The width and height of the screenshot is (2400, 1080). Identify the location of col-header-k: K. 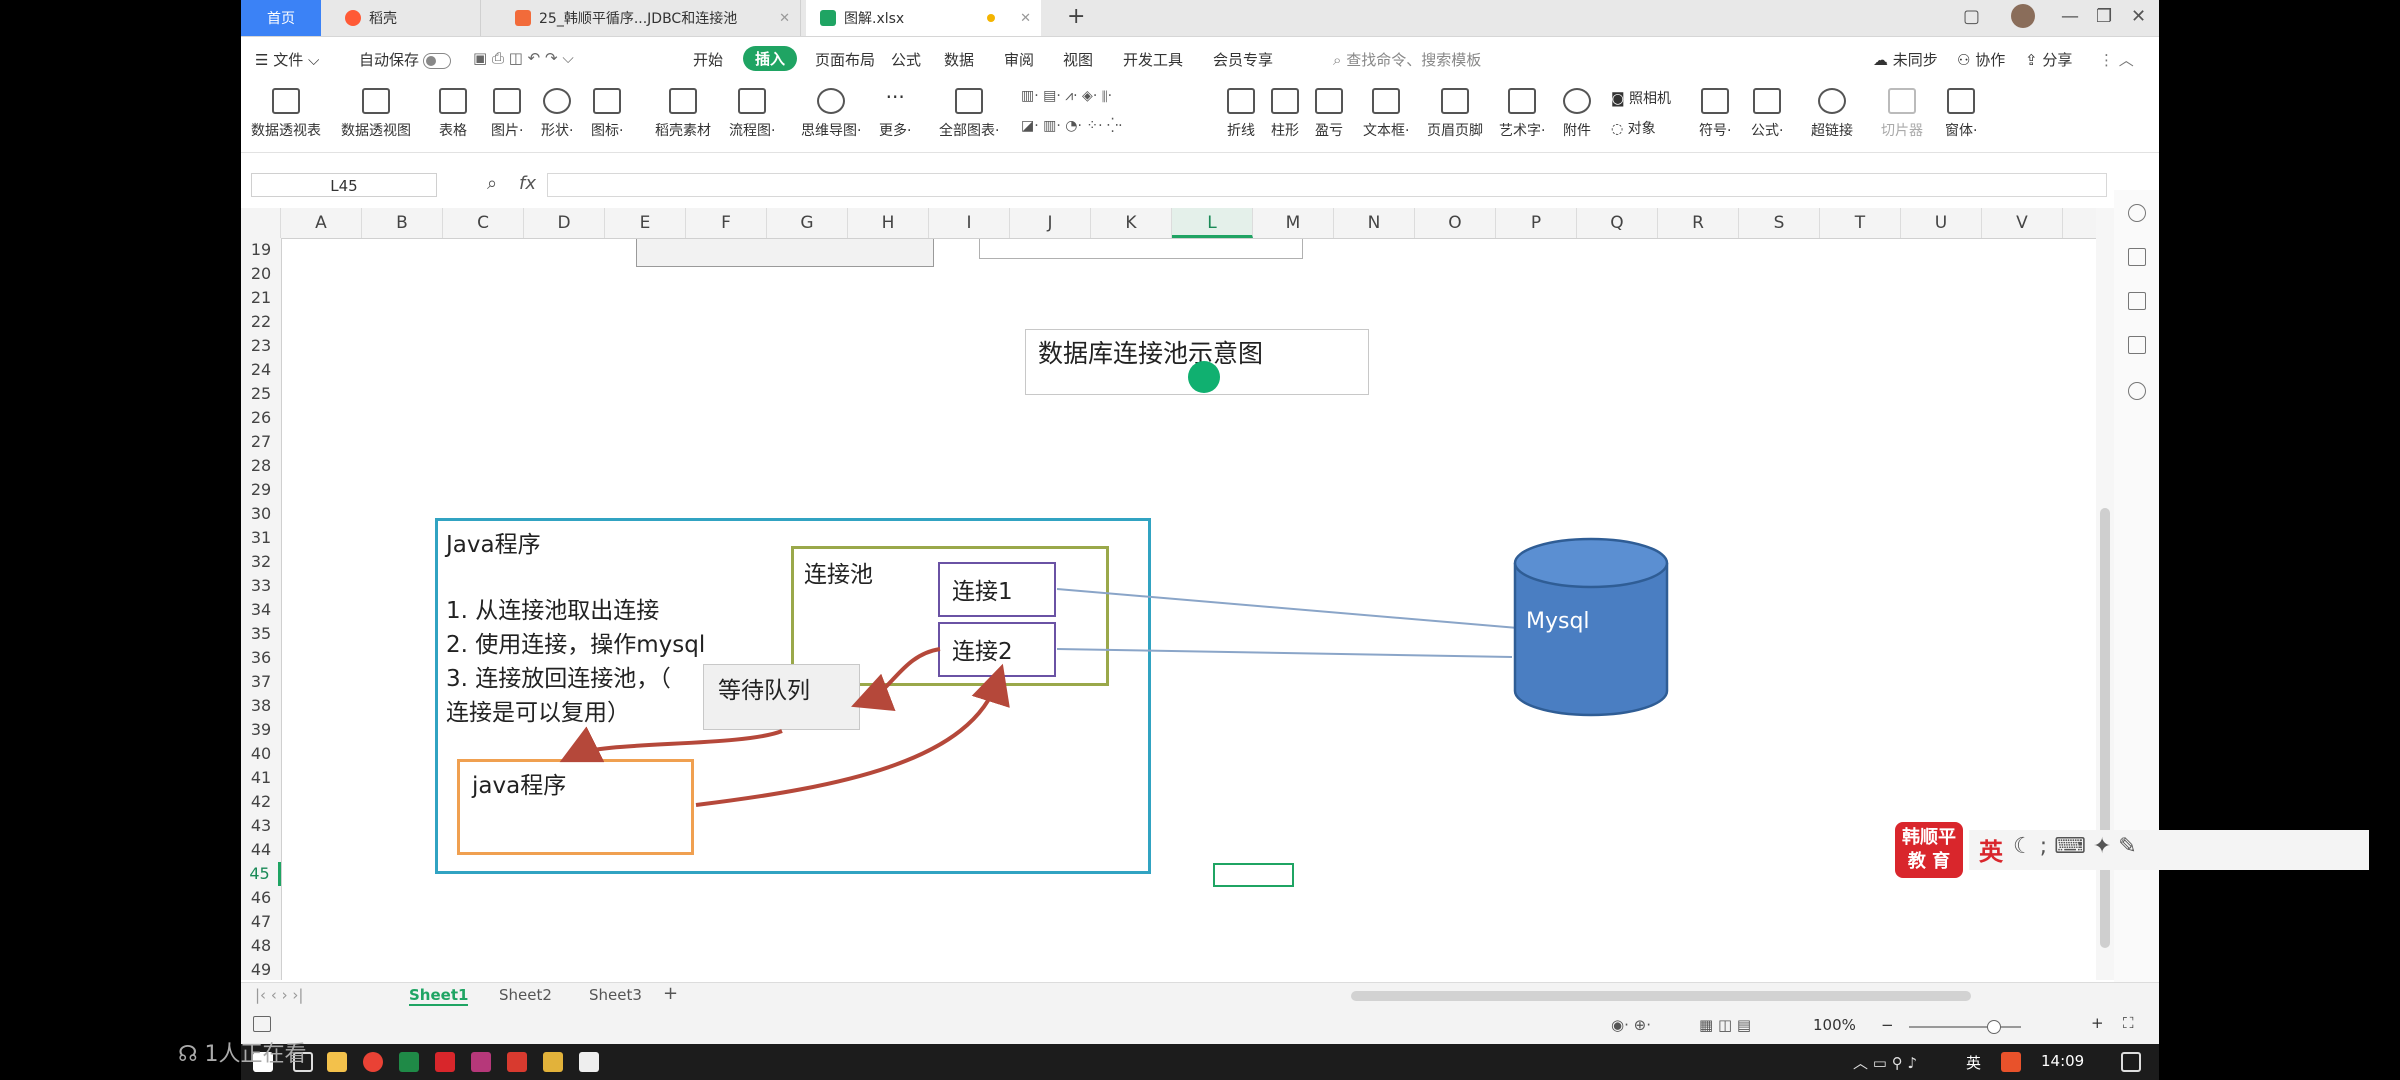
(1131, 223).